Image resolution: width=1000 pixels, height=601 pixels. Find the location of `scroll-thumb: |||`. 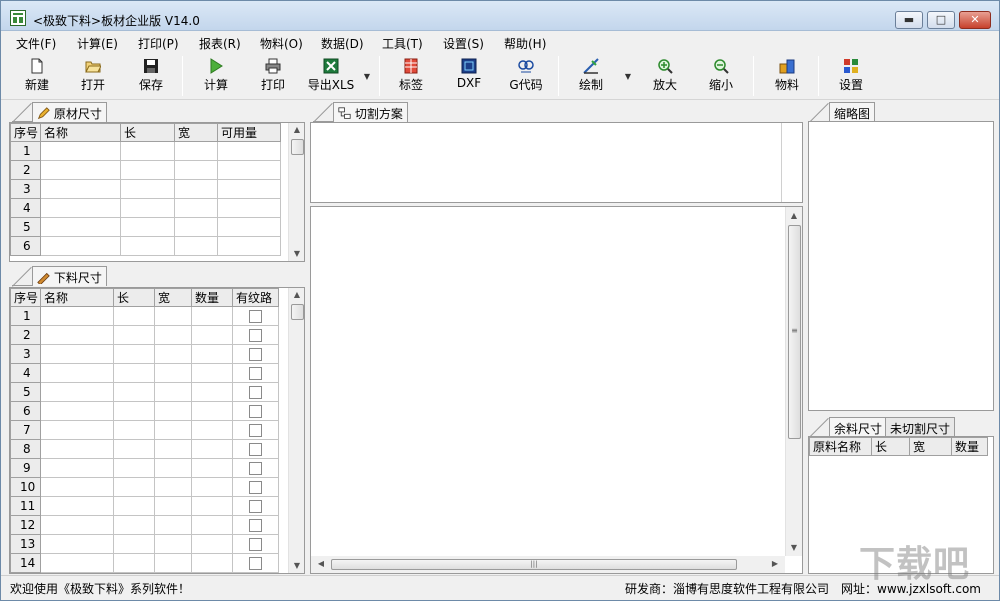

scroll-thumb: ||| is located at coordinates (534, 564).